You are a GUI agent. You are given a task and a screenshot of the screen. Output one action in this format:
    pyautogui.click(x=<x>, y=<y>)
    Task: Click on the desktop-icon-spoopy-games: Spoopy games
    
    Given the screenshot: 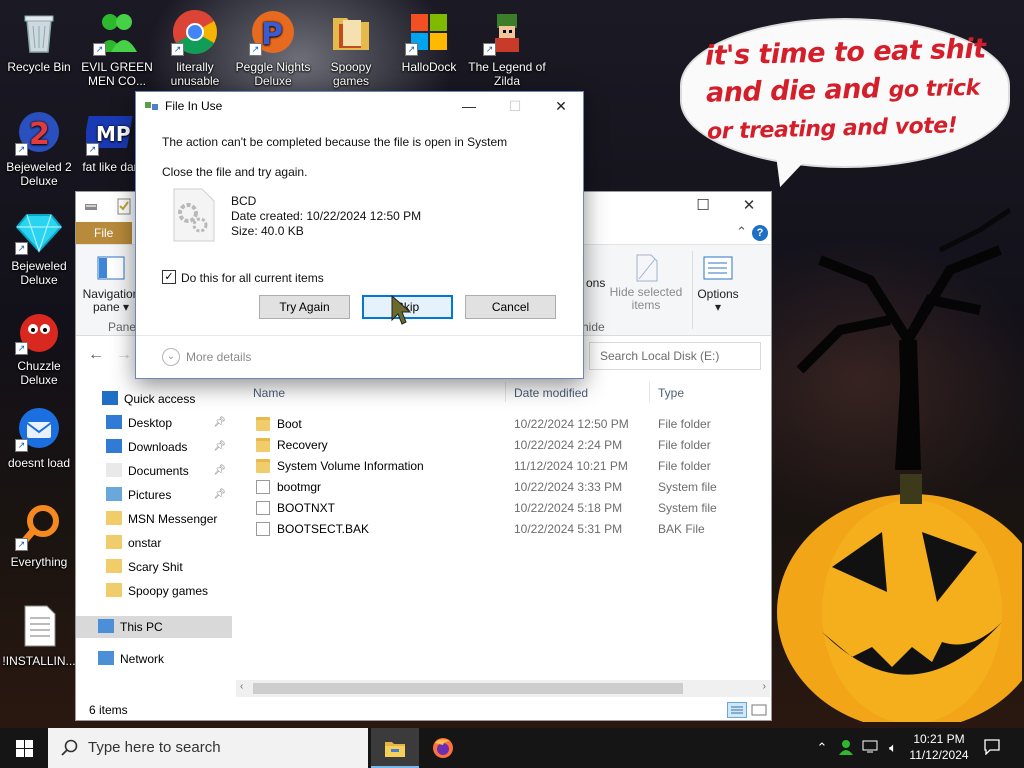 What is the action you would take?
    pyautogui.click(x=351, y=48)
    